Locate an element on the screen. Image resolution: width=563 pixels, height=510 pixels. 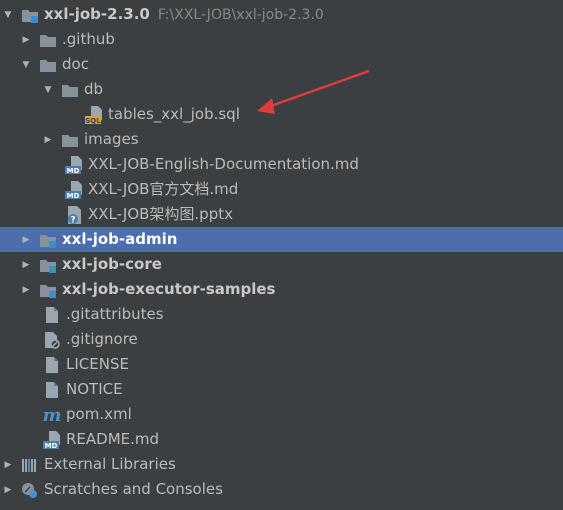
svg-text: m is located at coordinates (51, 415).